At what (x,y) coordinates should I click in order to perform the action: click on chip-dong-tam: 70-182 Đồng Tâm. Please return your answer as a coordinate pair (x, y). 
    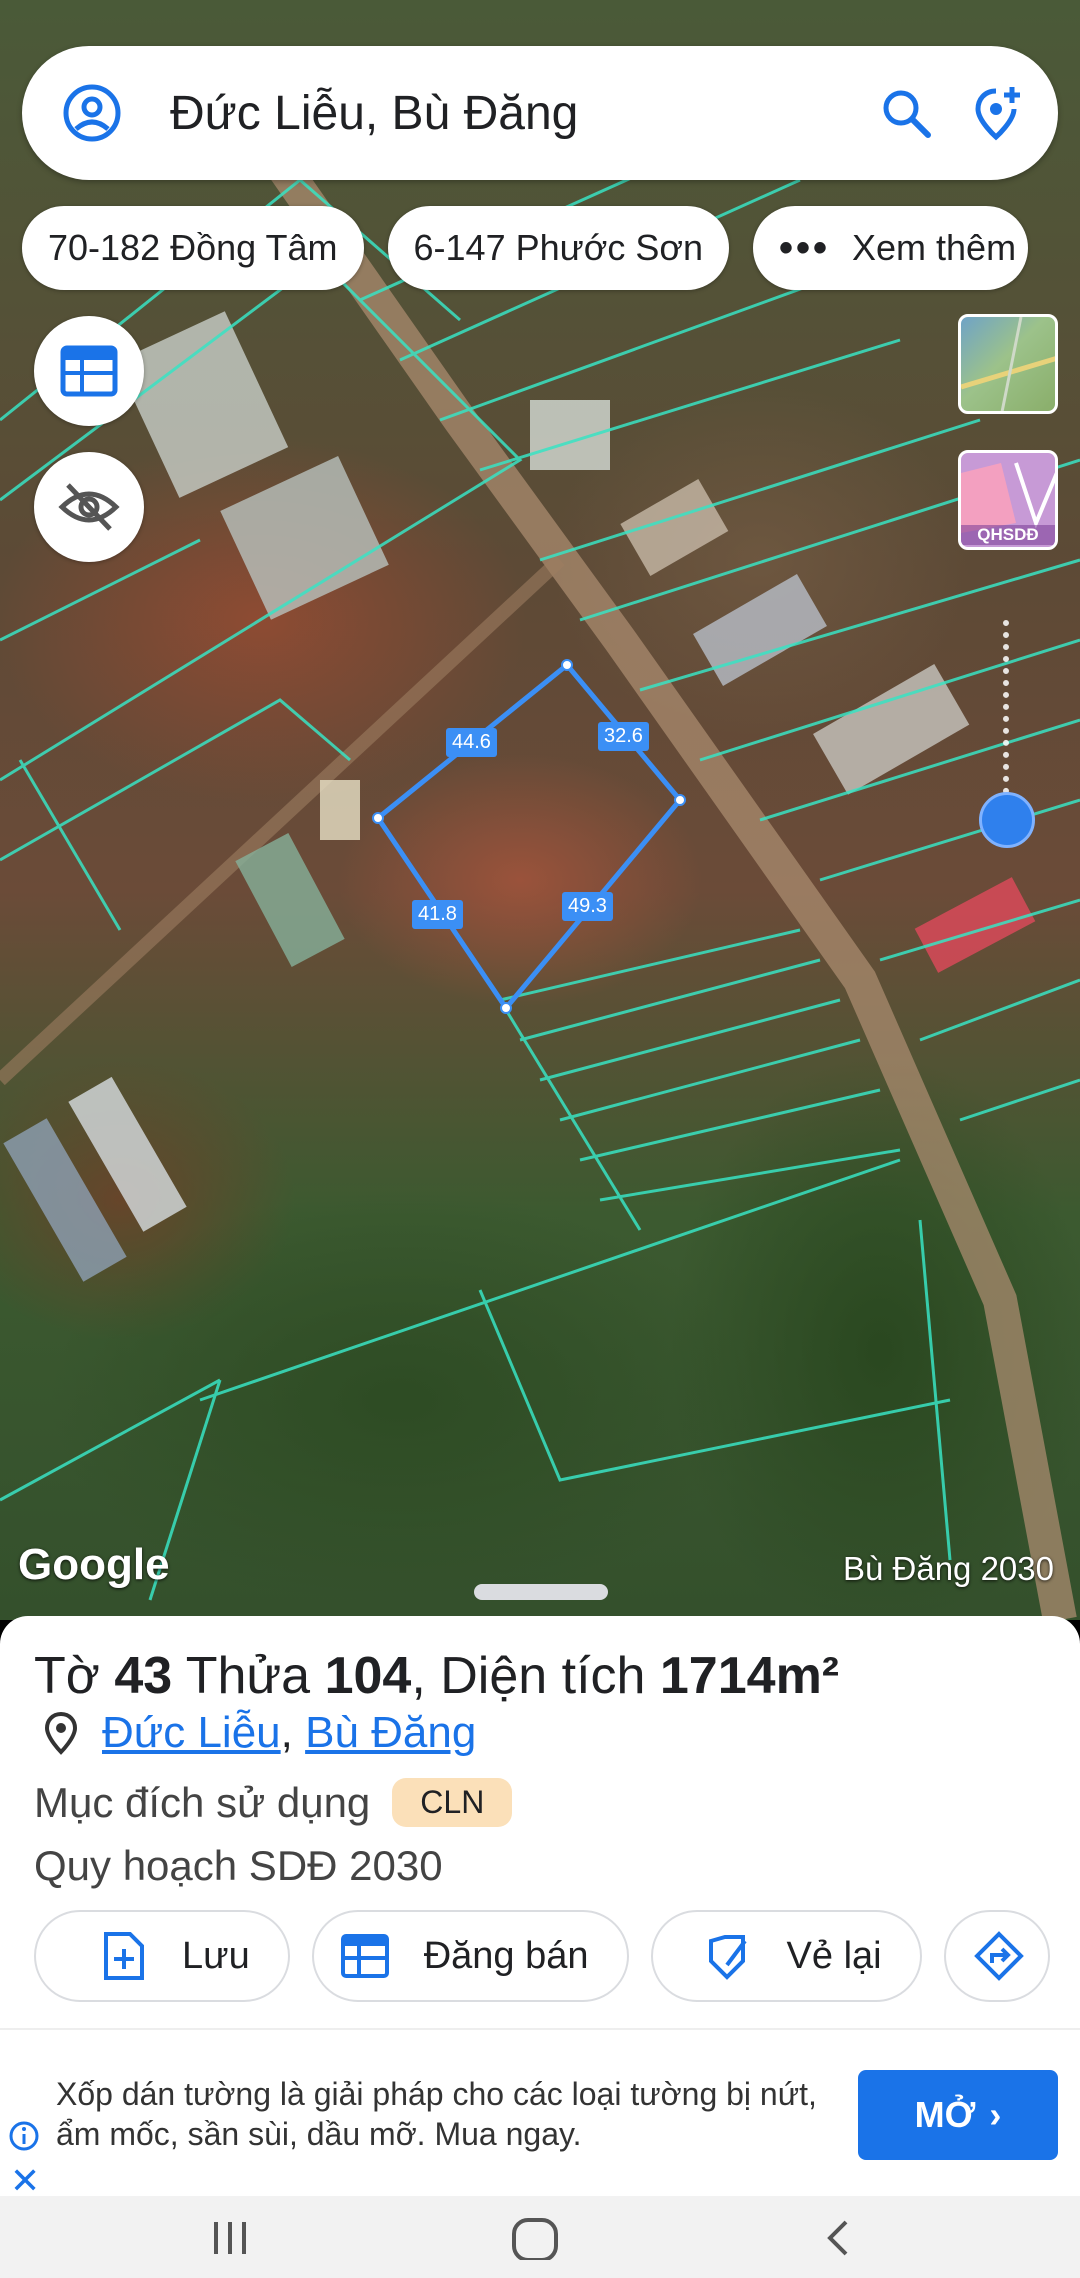
    Looking at the image, I should click on (193, 248).